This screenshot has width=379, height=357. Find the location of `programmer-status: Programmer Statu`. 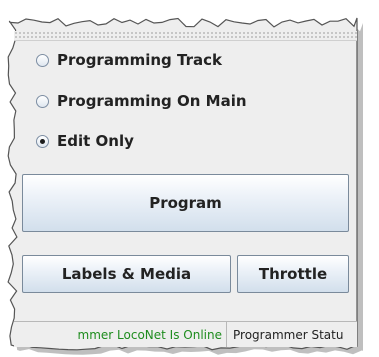

programmer-status: Programmer Statu is located at coordinates (292, 334).